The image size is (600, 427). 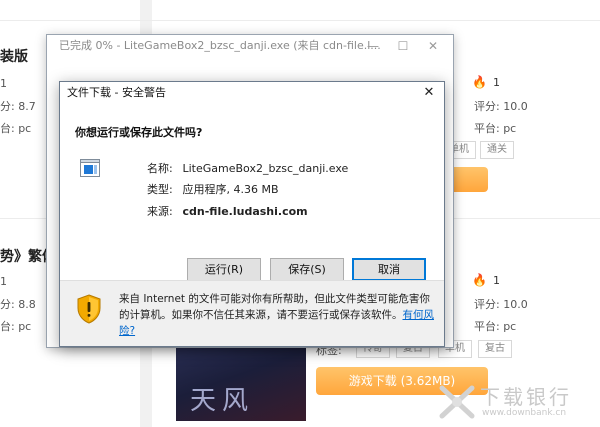 I want to click on file-type-row: 类型: 应用程序, 4.36 MB, so click(x=213, y=189).